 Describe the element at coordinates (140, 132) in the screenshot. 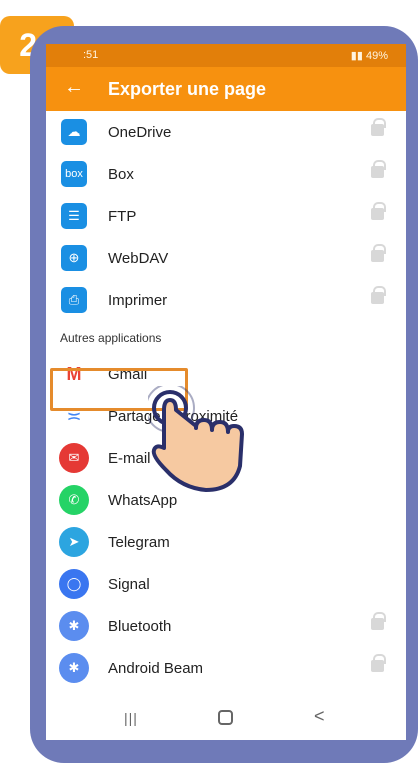

I see `list-item-label: OneDrive` at that location.